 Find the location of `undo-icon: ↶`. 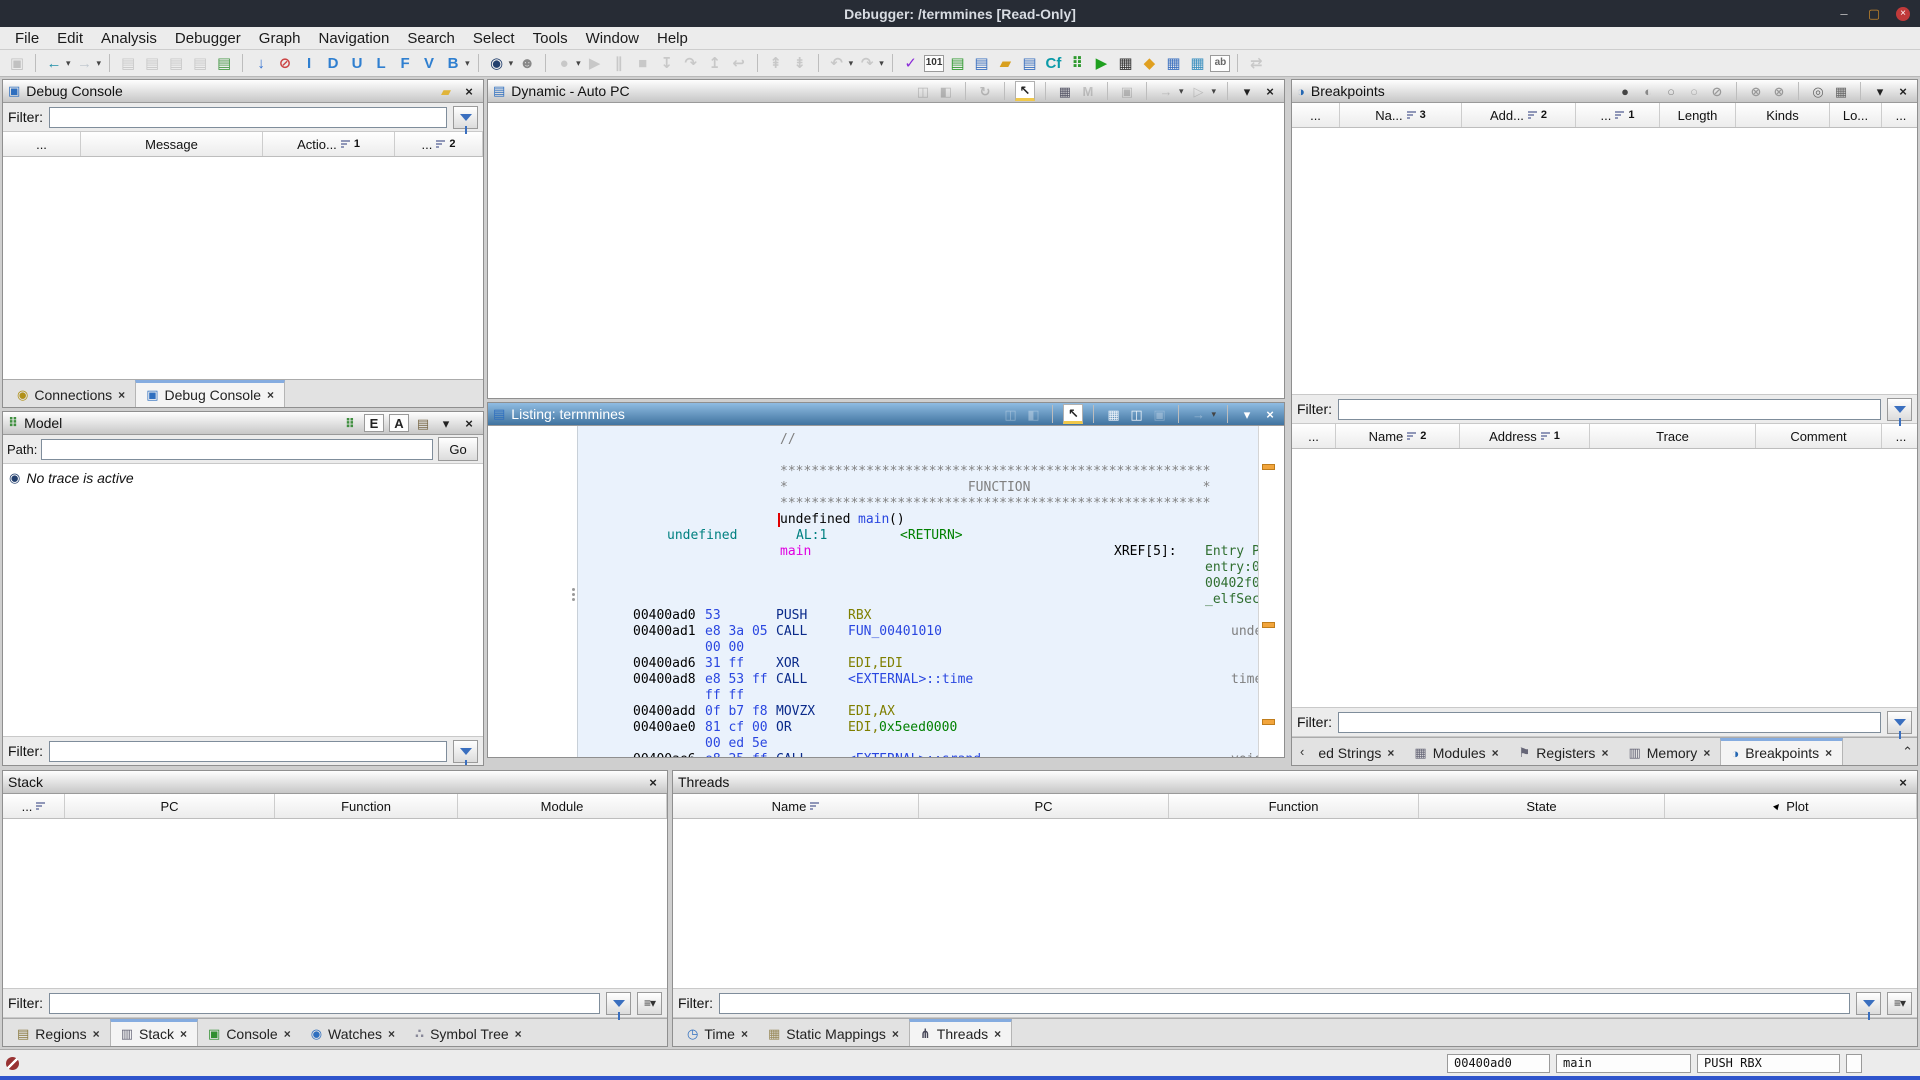

undo-icon: ↶ is located at coordinates (837, 63).